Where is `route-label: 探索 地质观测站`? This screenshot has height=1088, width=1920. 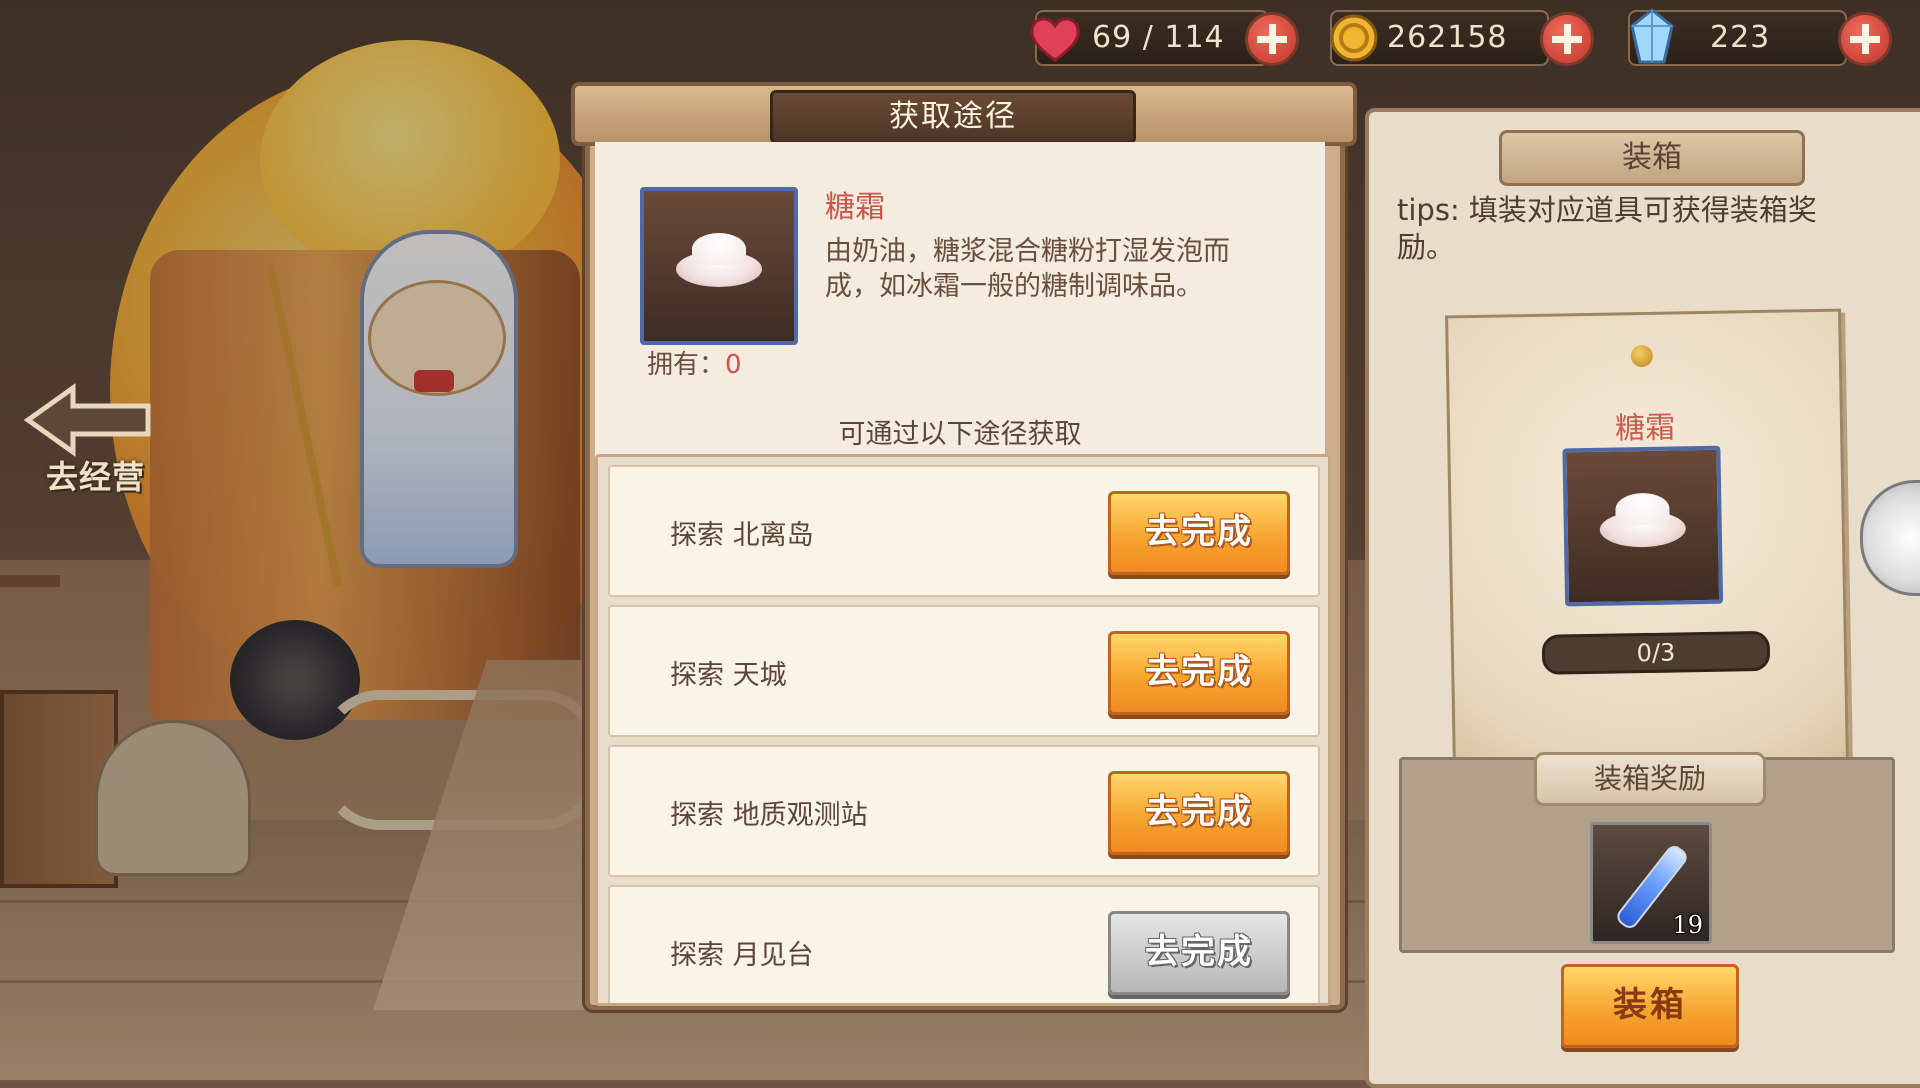
route-label: 探索 地质观测站 is located at coordinates (769, 815).